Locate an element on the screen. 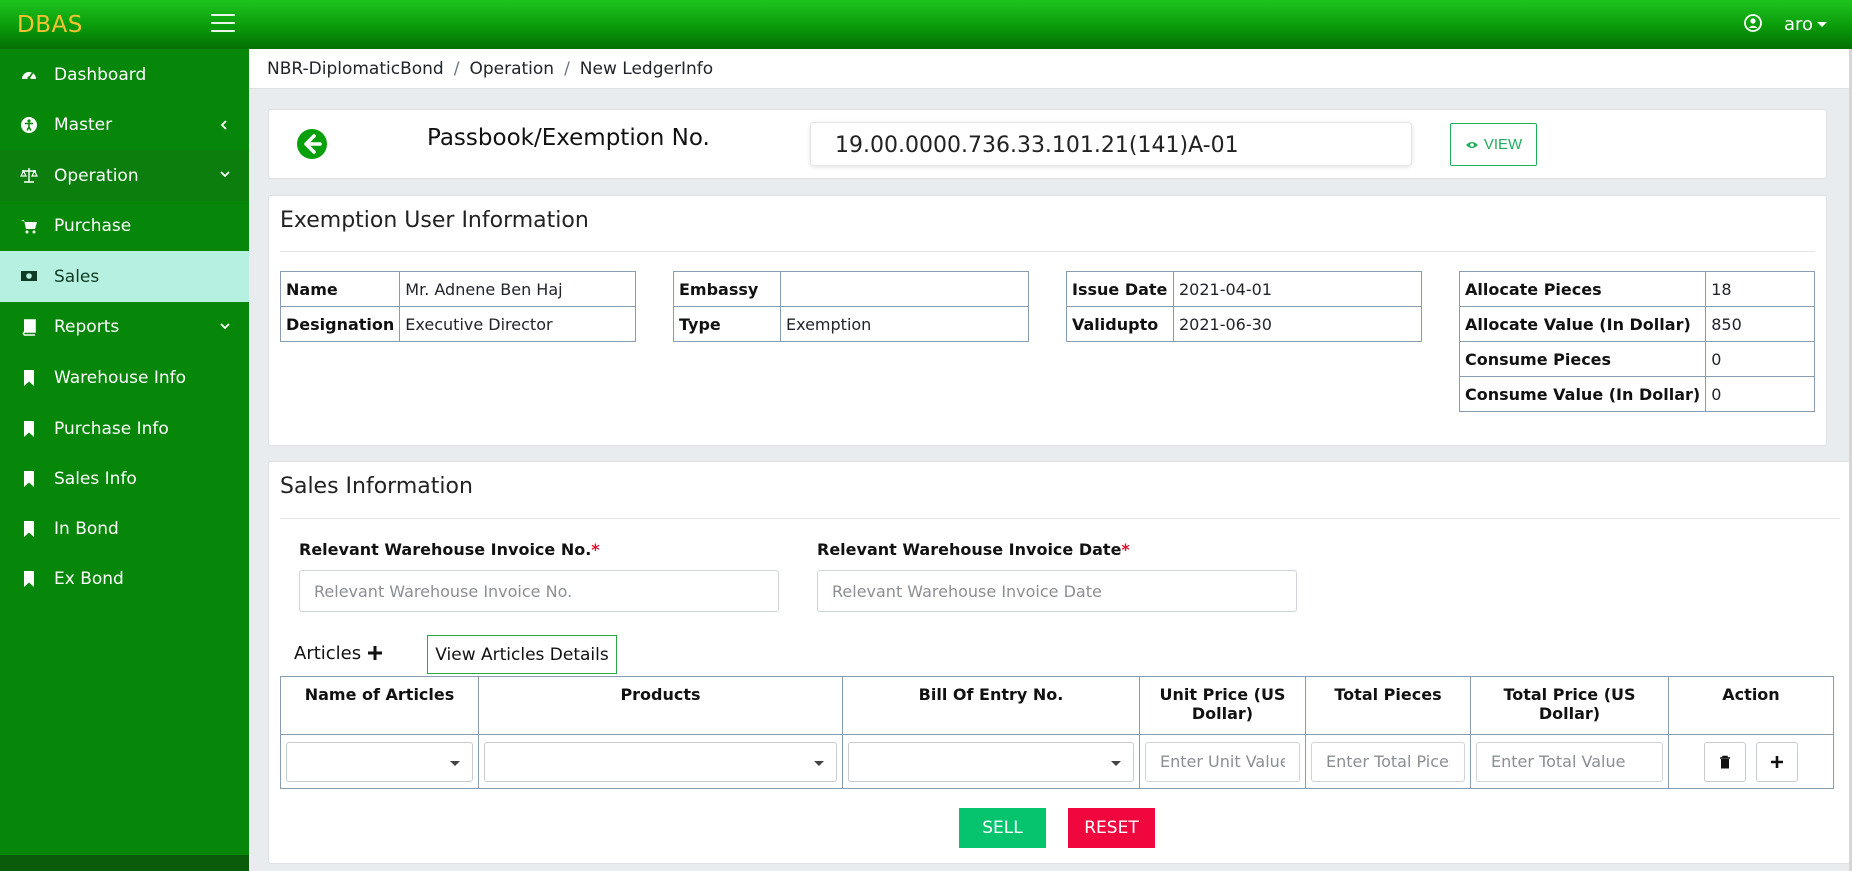 This screenshot has width=1852, height=871. invoice-no-label-text: Relevant Warehouse Invoice No. is located at coordinates (445, 549).